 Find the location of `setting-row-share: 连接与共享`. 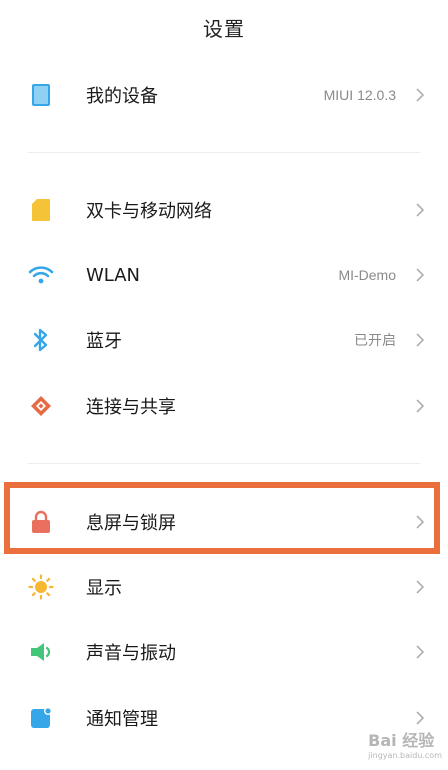

setting-row-share: 连接与共享 is located at coordinates (224, 406).